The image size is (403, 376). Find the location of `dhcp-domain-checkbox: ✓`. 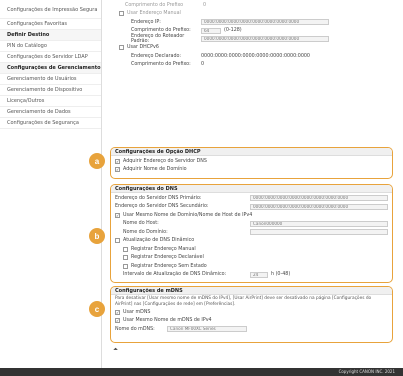

dhcp-domain-checkbox: ✓ is located at coordinates (117, 170).